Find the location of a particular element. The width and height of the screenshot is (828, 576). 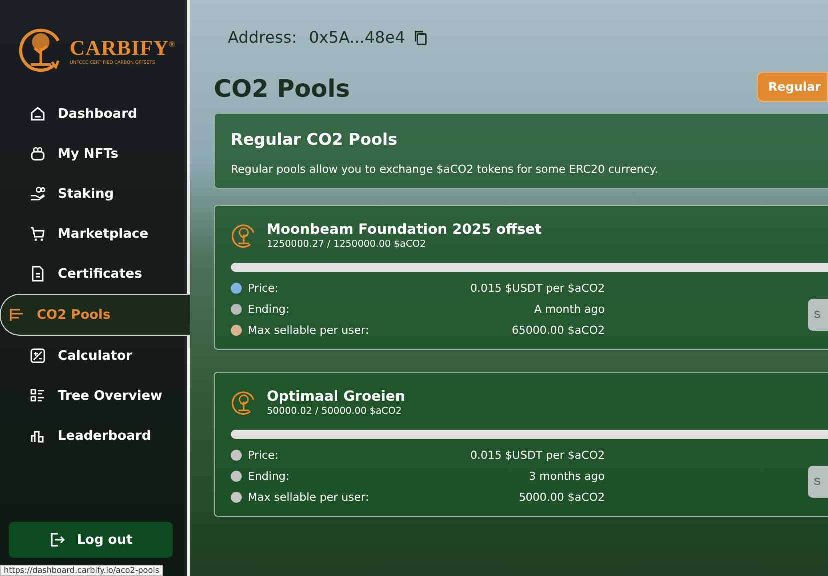

sidebar-item: Dashboard is located at coordinates (93, 114).